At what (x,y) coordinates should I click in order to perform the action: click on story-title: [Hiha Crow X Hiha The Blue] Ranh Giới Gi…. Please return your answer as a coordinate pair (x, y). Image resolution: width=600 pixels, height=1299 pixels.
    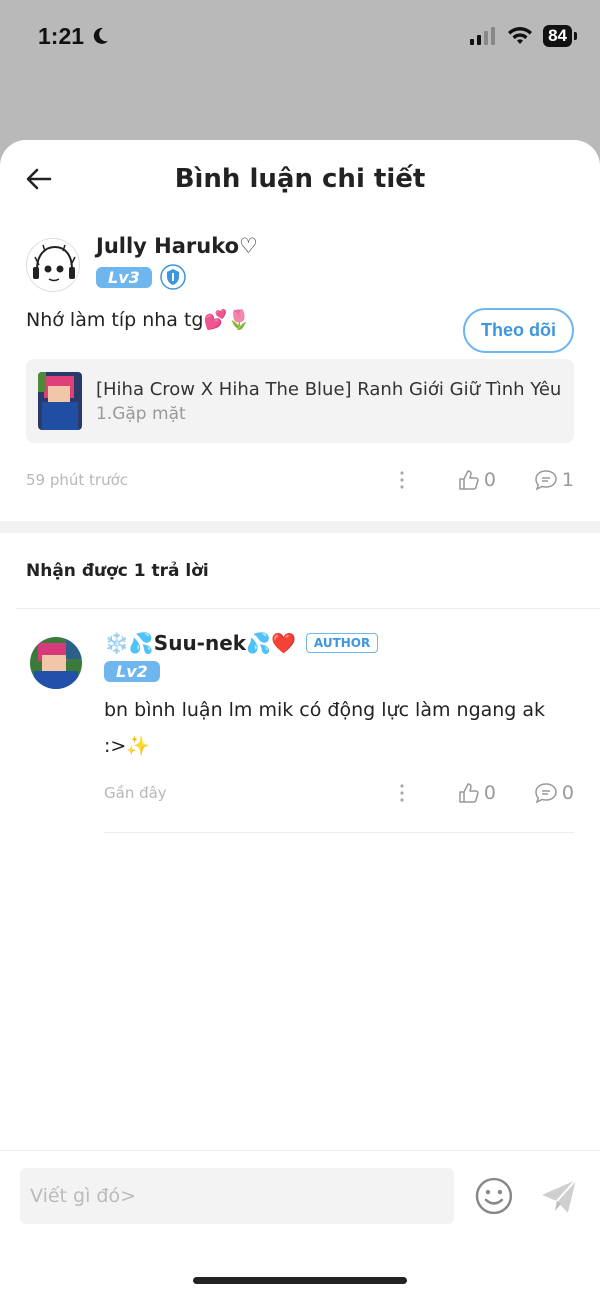
    Looking at the image, I should click on (329, 389).